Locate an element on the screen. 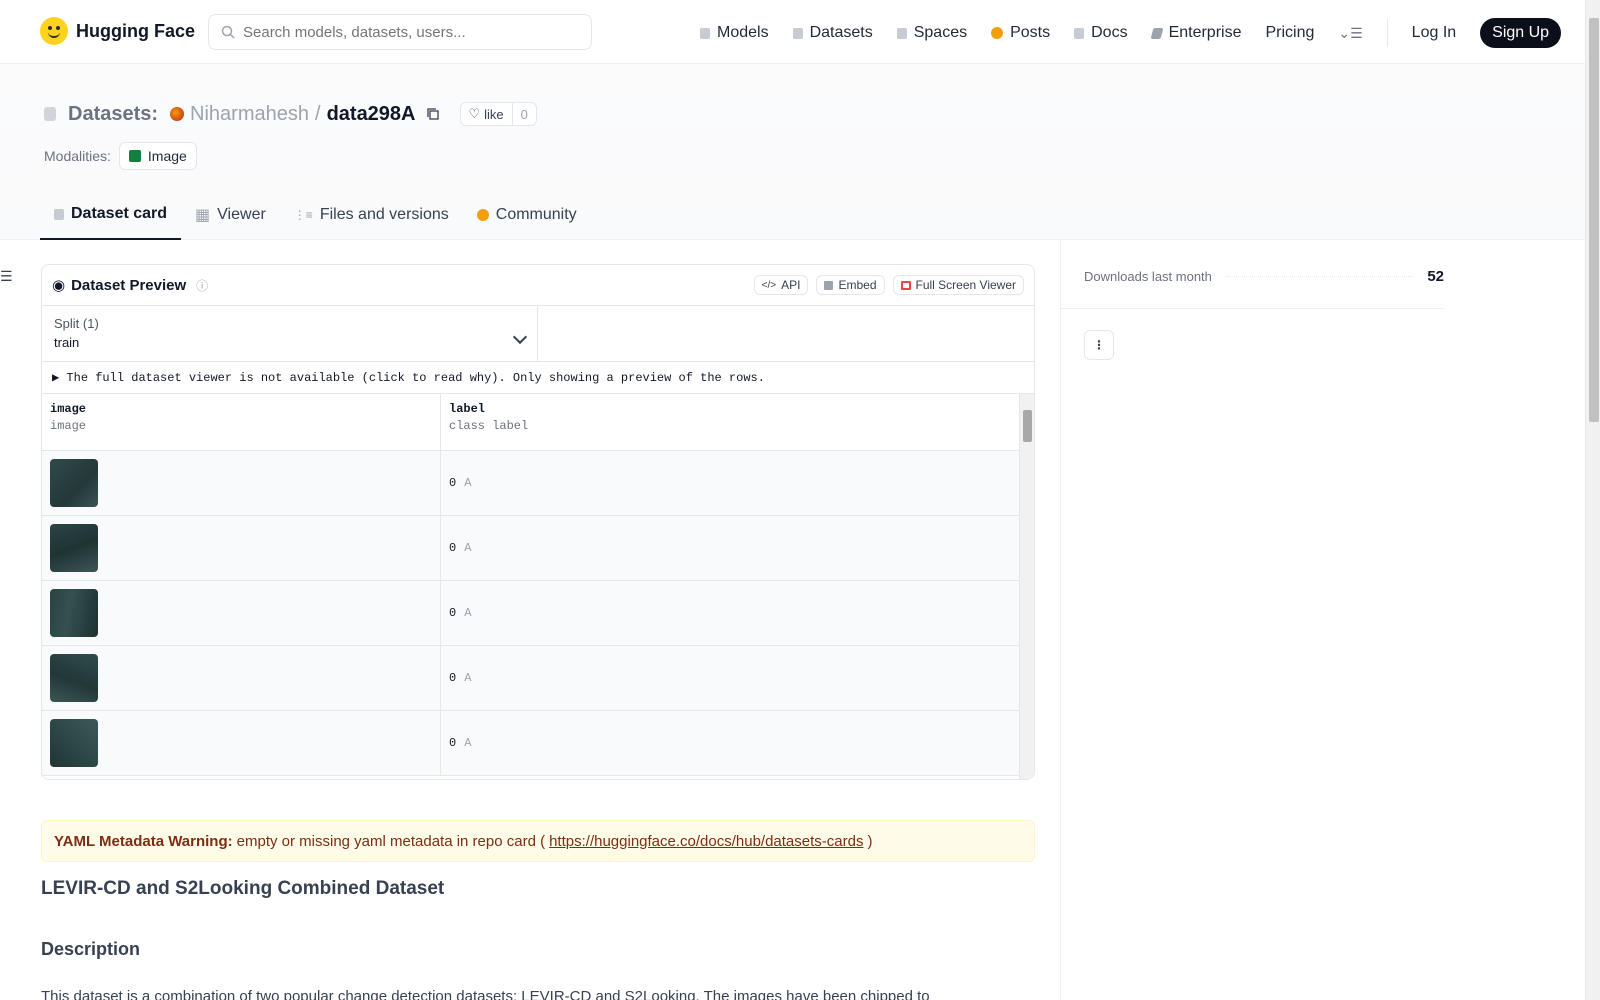  search-input is located at coordinates (403, 32).